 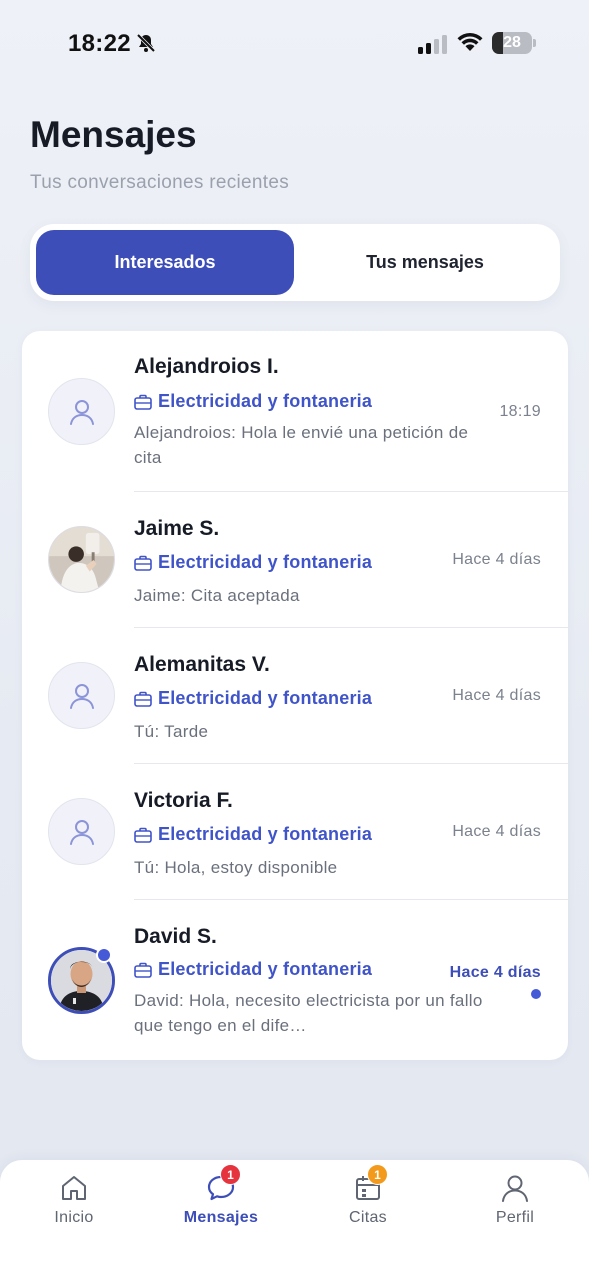 I want to click on nav-inicio: Inicio, so click(x=74, y=1205).